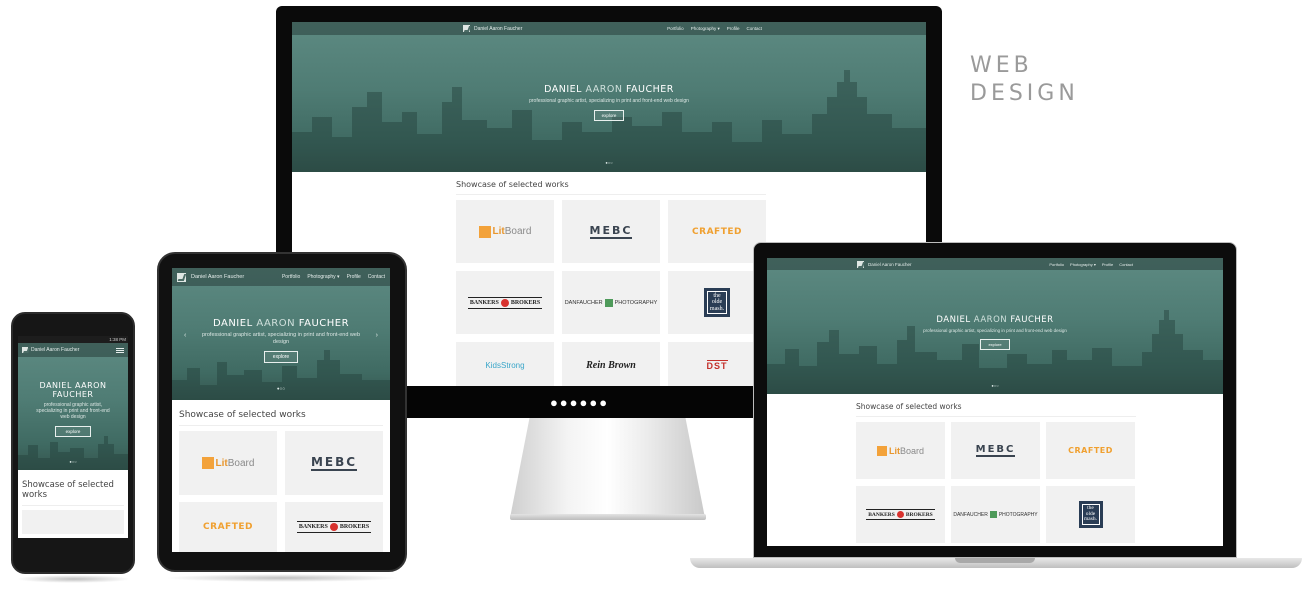  Describe the element at coordinates (376, 277) in the screenshot. I see `tablet-nav-contact: Contact` at that location.